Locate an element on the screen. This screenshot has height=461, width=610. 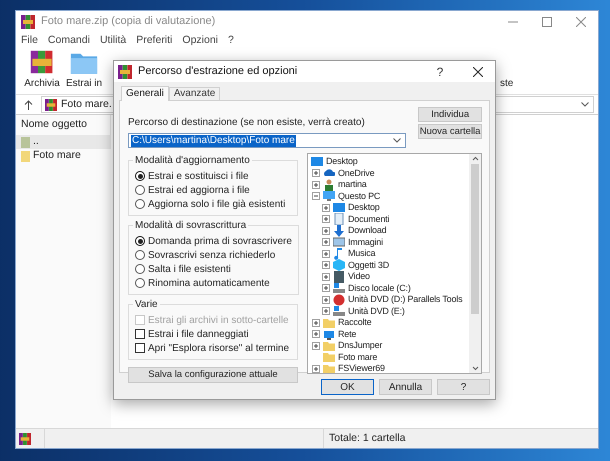
tab: Generali is located at coordinates (145, 93).